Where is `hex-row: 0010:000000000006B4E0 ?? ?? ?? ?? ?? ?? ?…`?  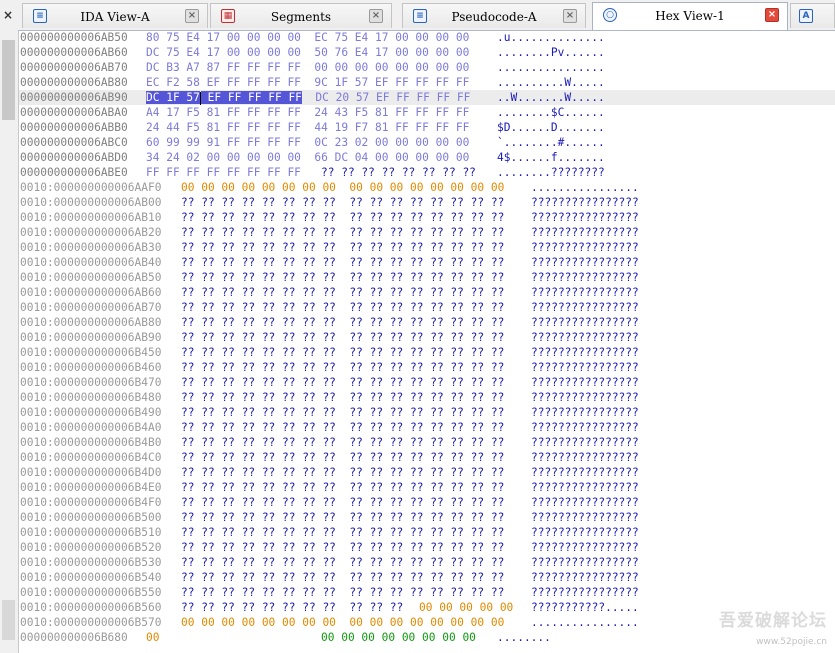 hex-row: 0010:000000000006B4E0 ?? ?? ?? ?? ?? ?? ?… is located at coordinates (427, 487).